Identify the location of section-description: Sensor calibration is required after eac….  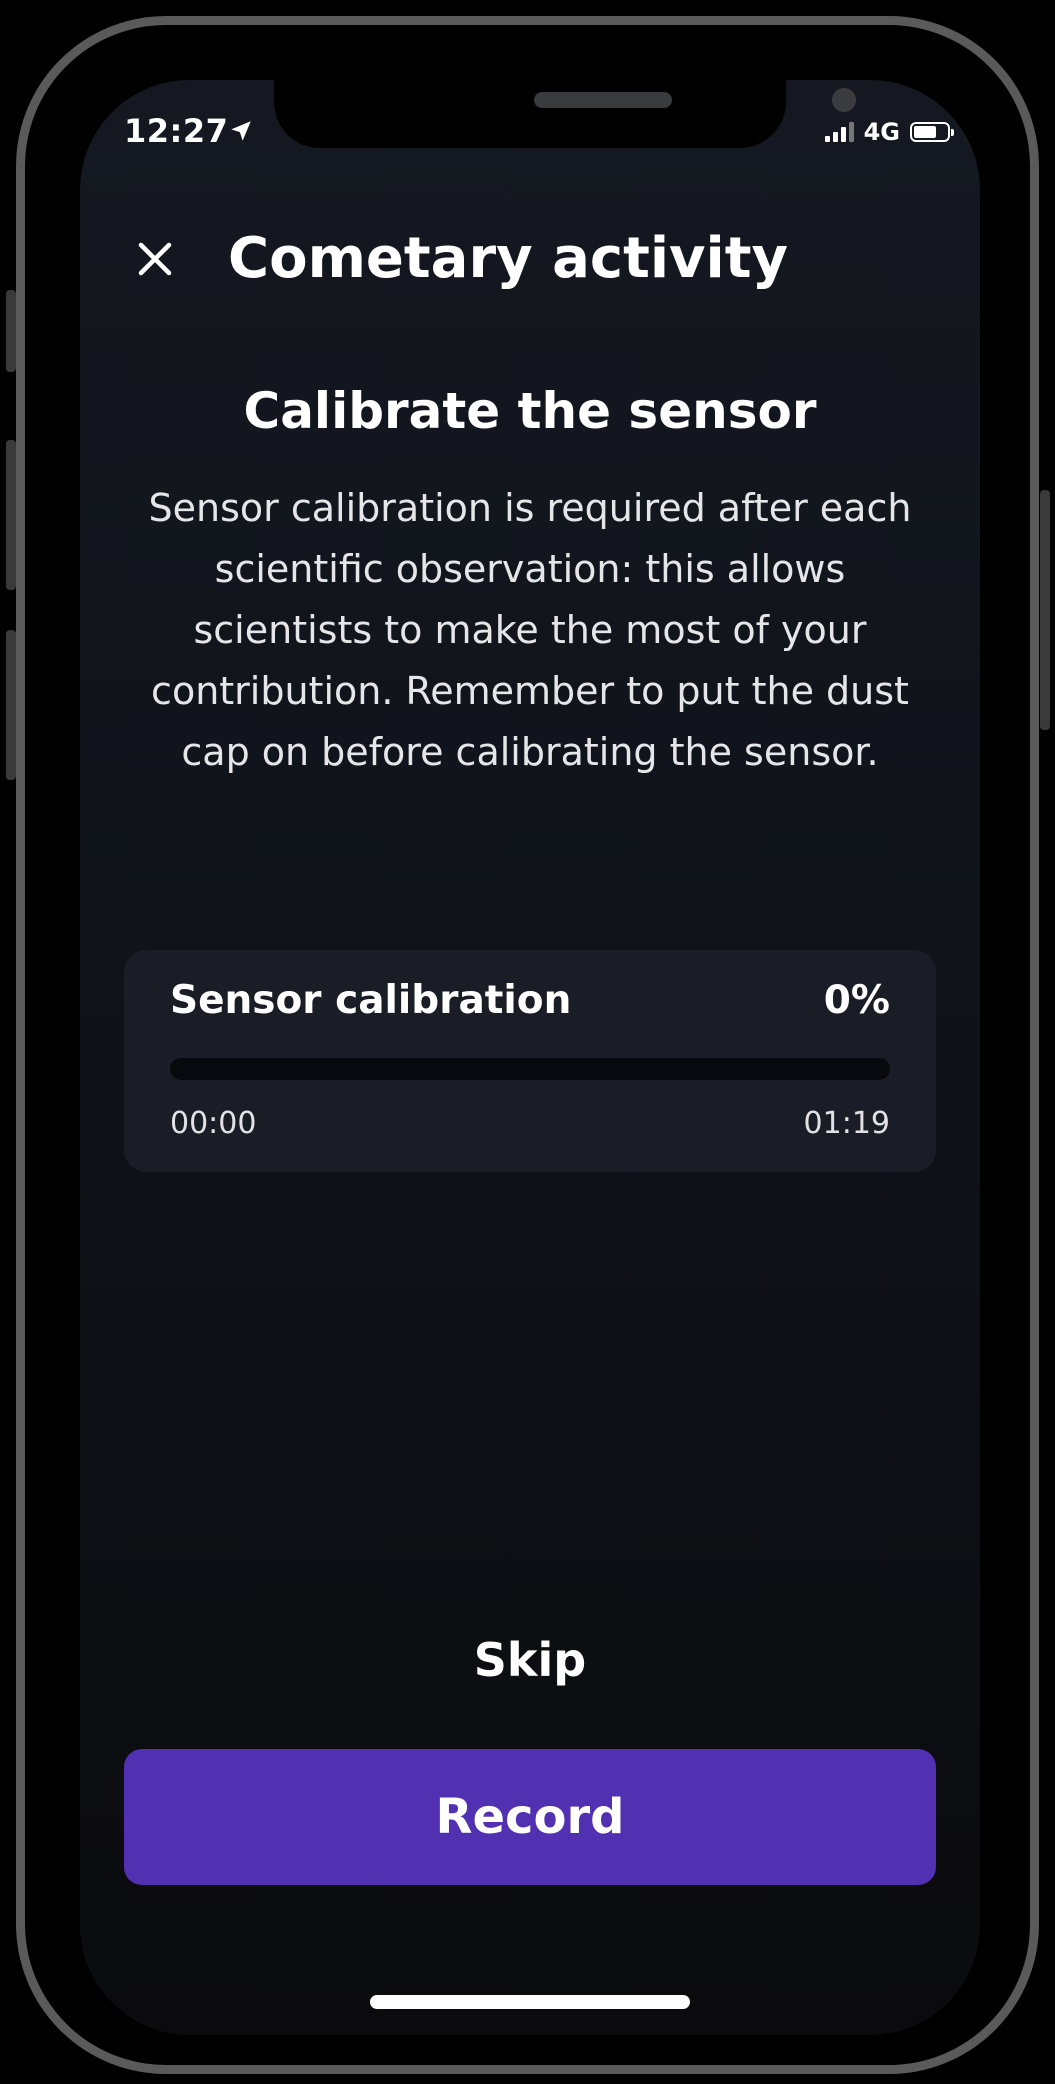
(530, 630).